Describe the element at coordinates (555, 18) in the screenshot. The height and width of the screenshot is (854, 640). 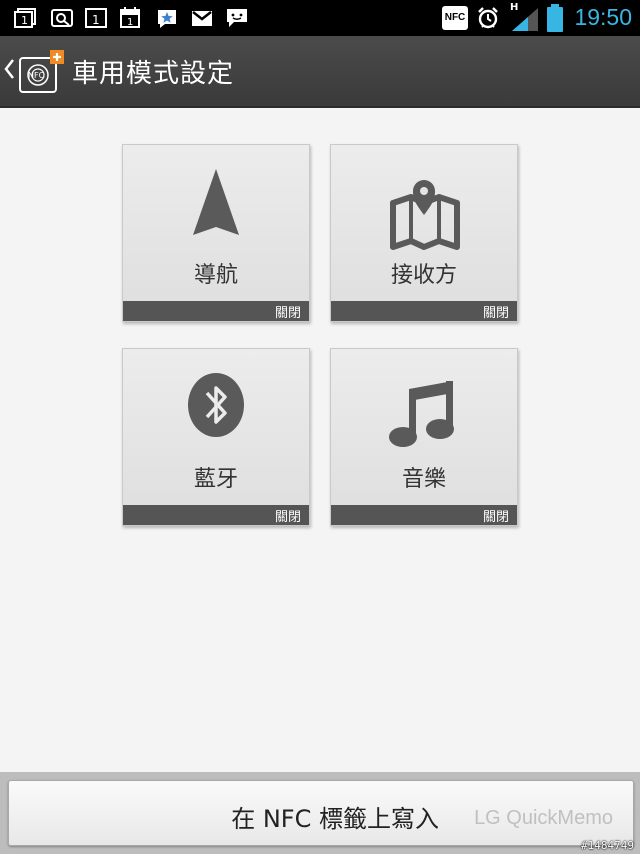
I see `battery-icon` at that location.